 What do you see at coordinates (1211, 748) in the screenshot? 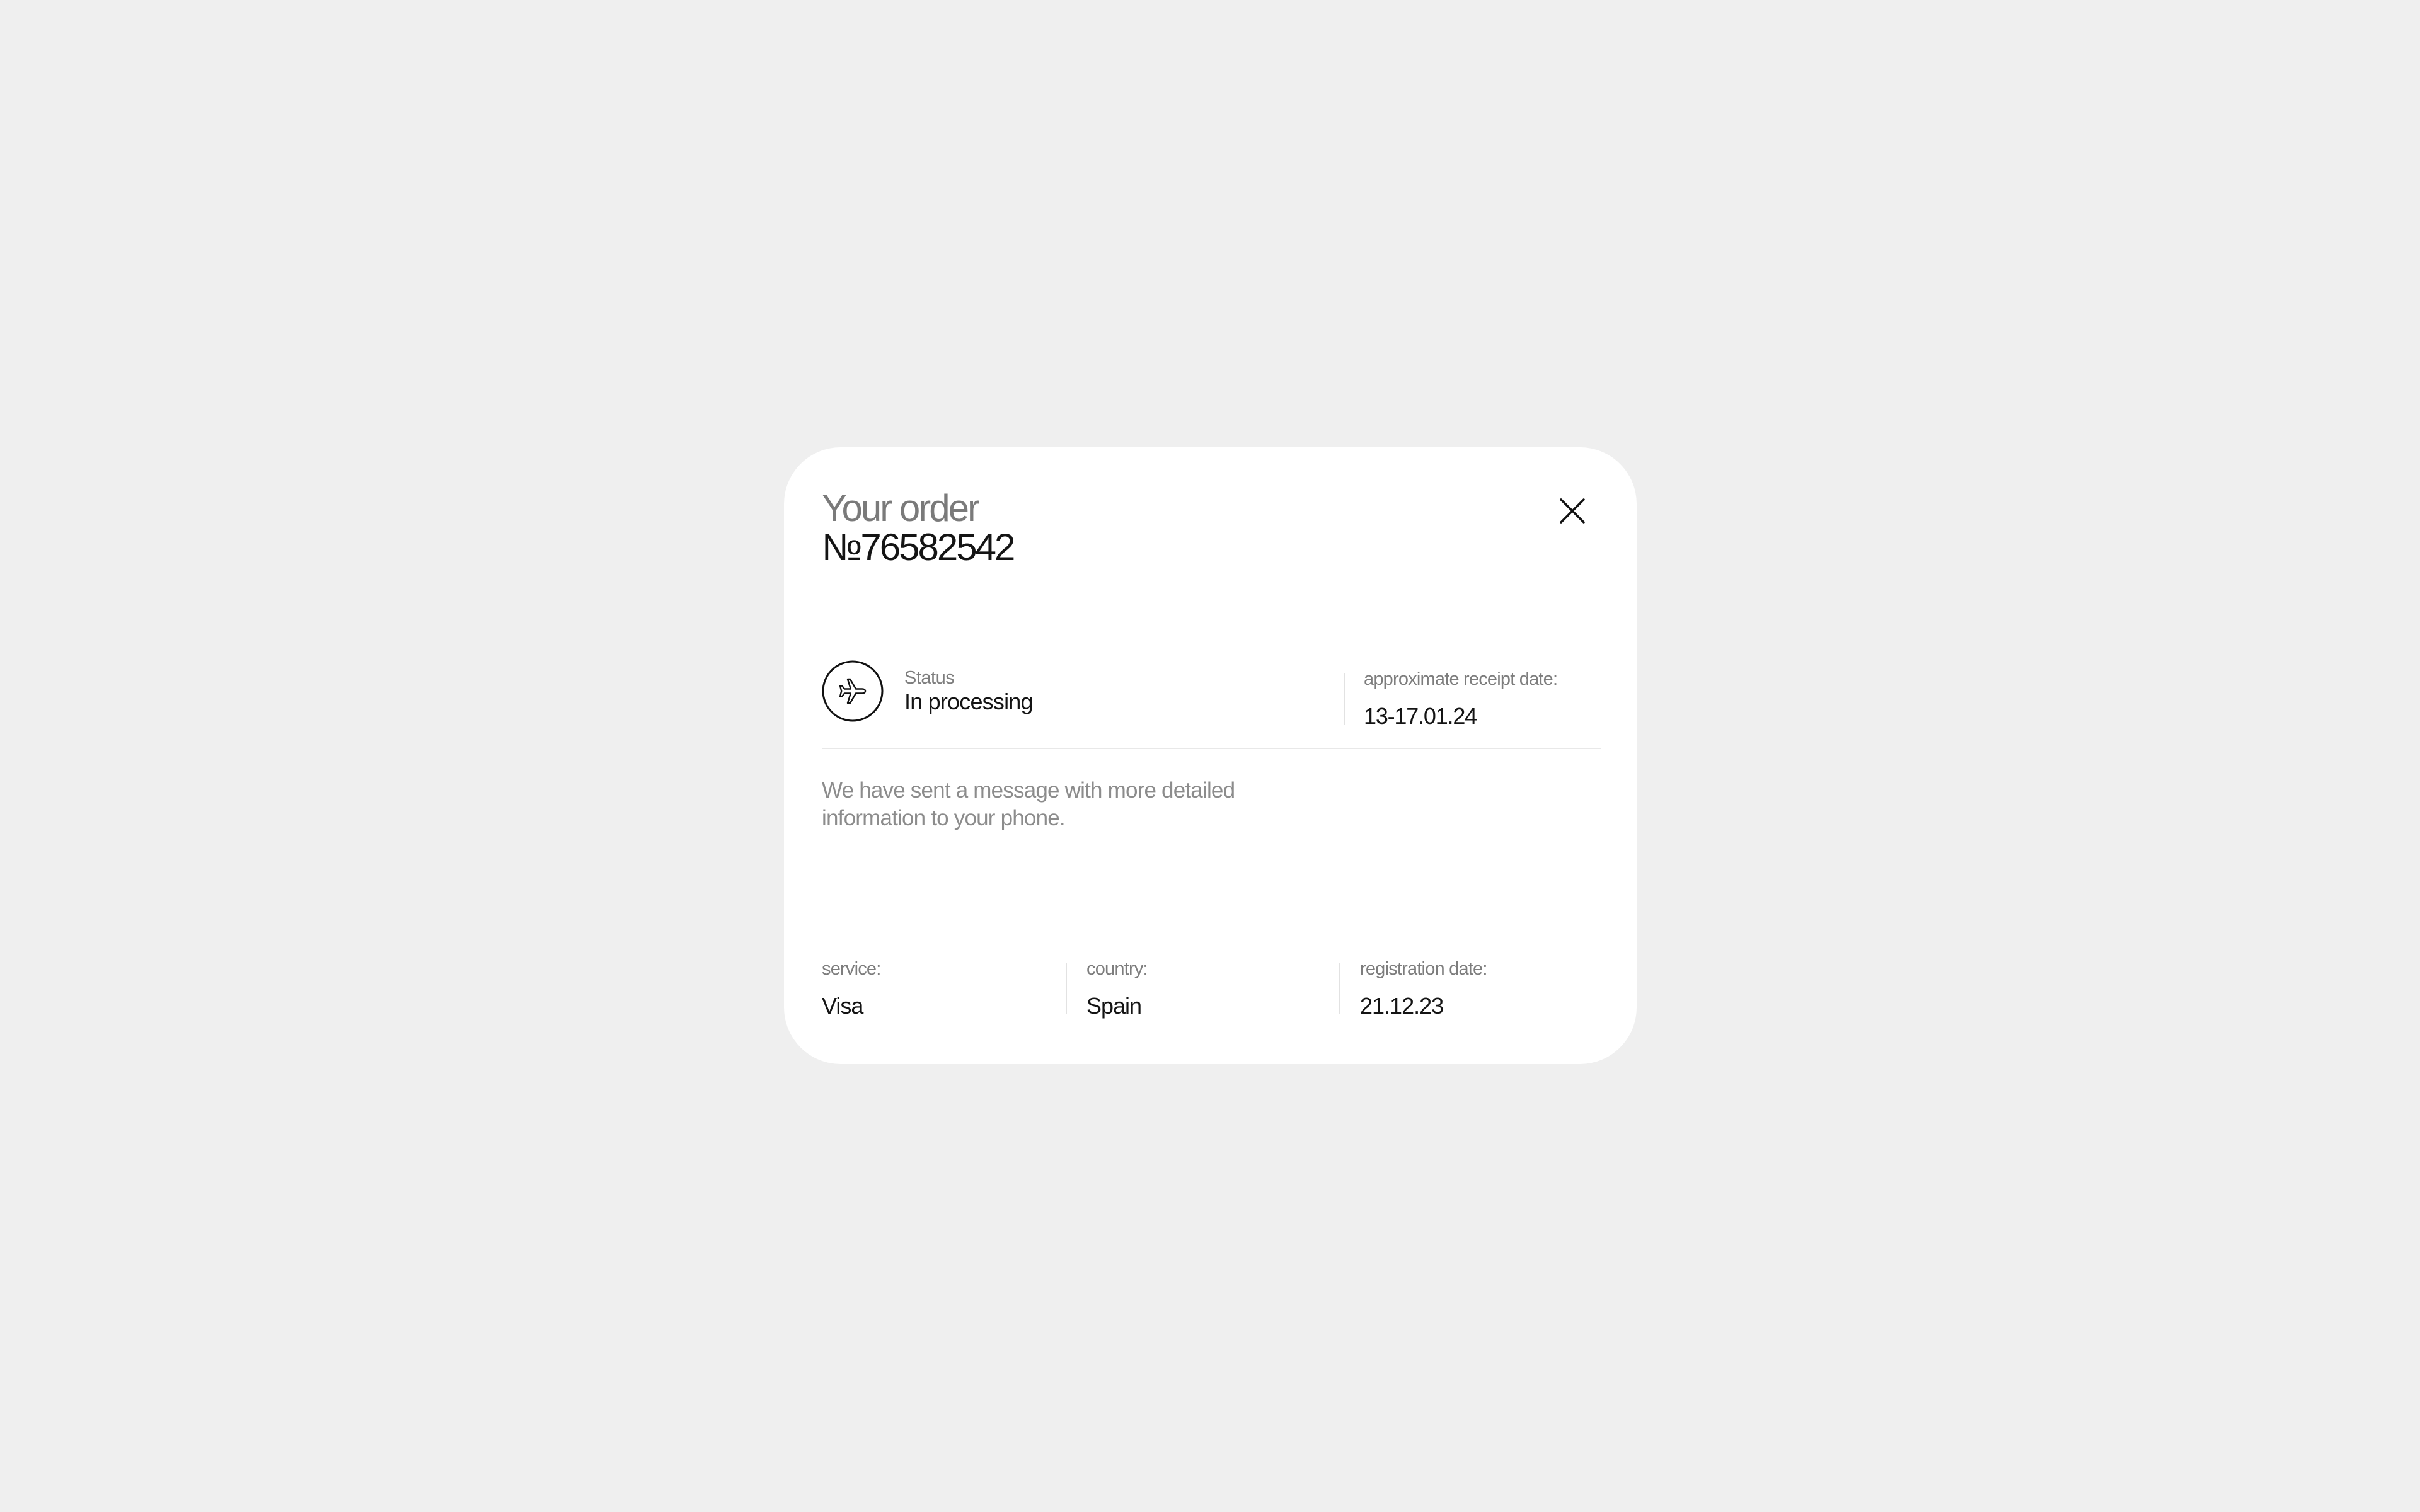
I see `section-divider` at bounding box center [1211, 748].